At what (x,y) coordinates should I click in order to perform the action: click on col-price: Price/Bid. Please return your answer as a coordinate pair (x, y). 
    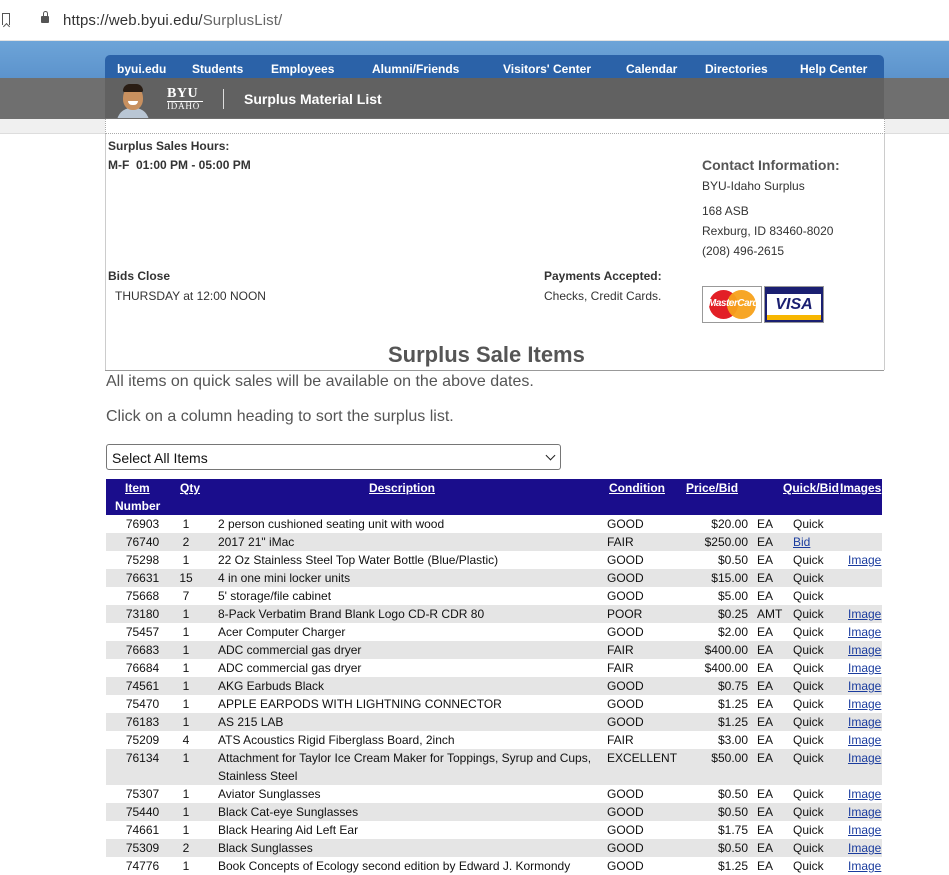
    Looking at the image, I should click on (712, 488).